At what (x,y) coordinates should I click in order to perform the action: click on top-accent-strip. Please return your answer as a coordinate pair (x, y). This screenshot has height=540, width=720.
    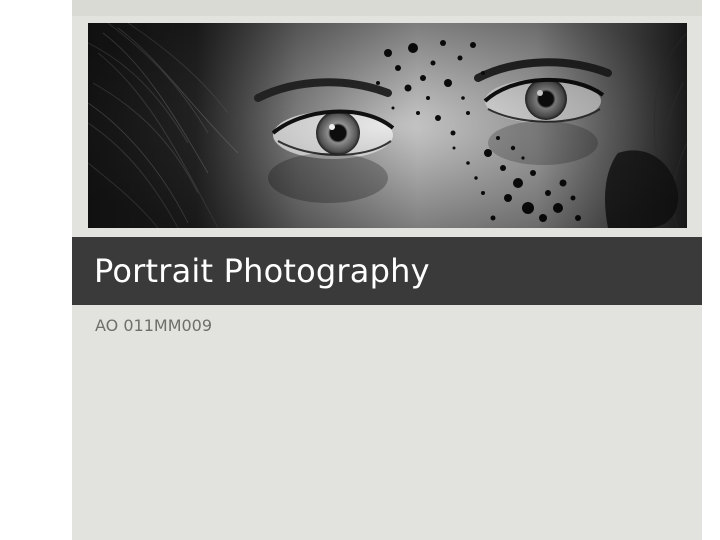
    Looking at the image, I should click on (387, 8).